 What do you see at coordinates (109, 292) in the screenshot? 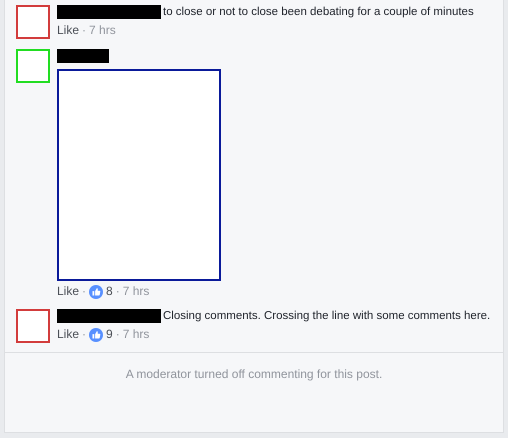
I see `like-count: 8` at bounding box center [109, 292].